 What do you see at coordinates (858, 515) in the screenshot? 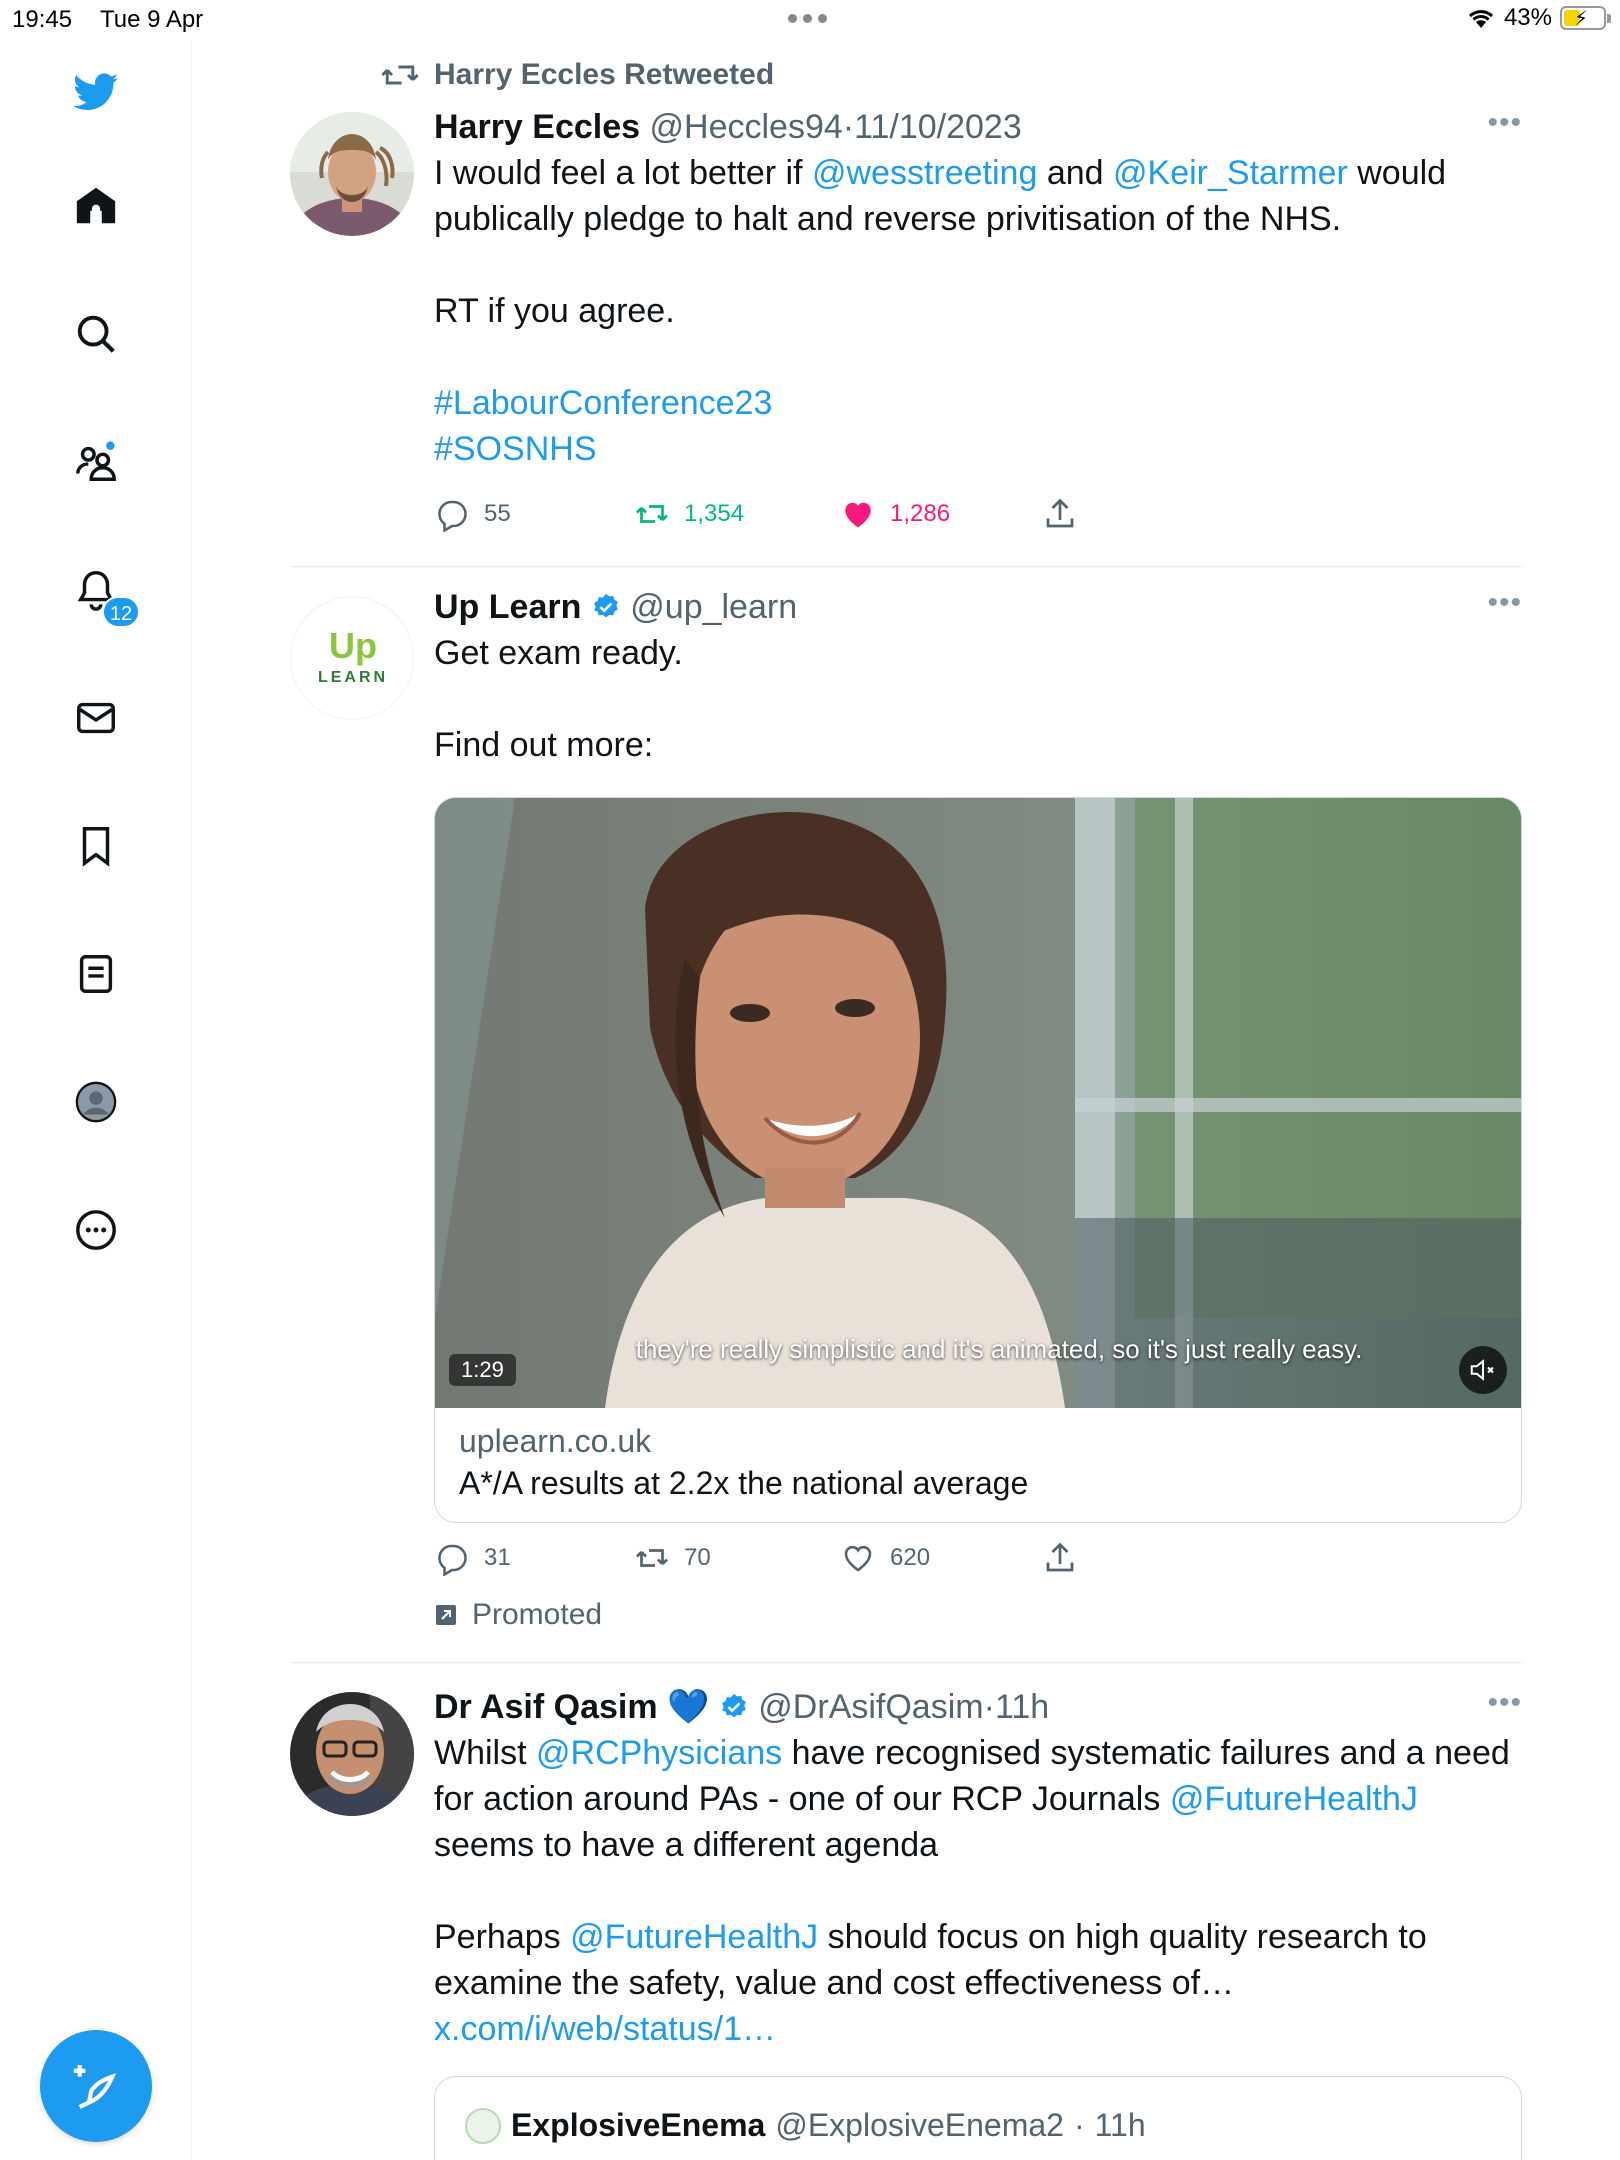
I see `heart-filled-icon` at bounding box center [858, 515].